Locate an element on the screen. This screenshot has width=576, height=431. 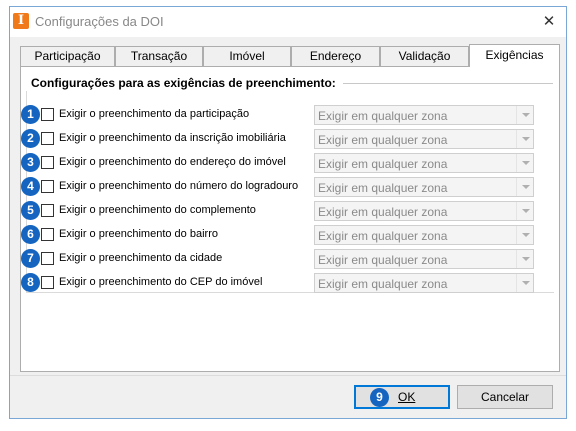
endereco-zone-select: Exigir em qualquer zona is located at coordinates (424, 163).